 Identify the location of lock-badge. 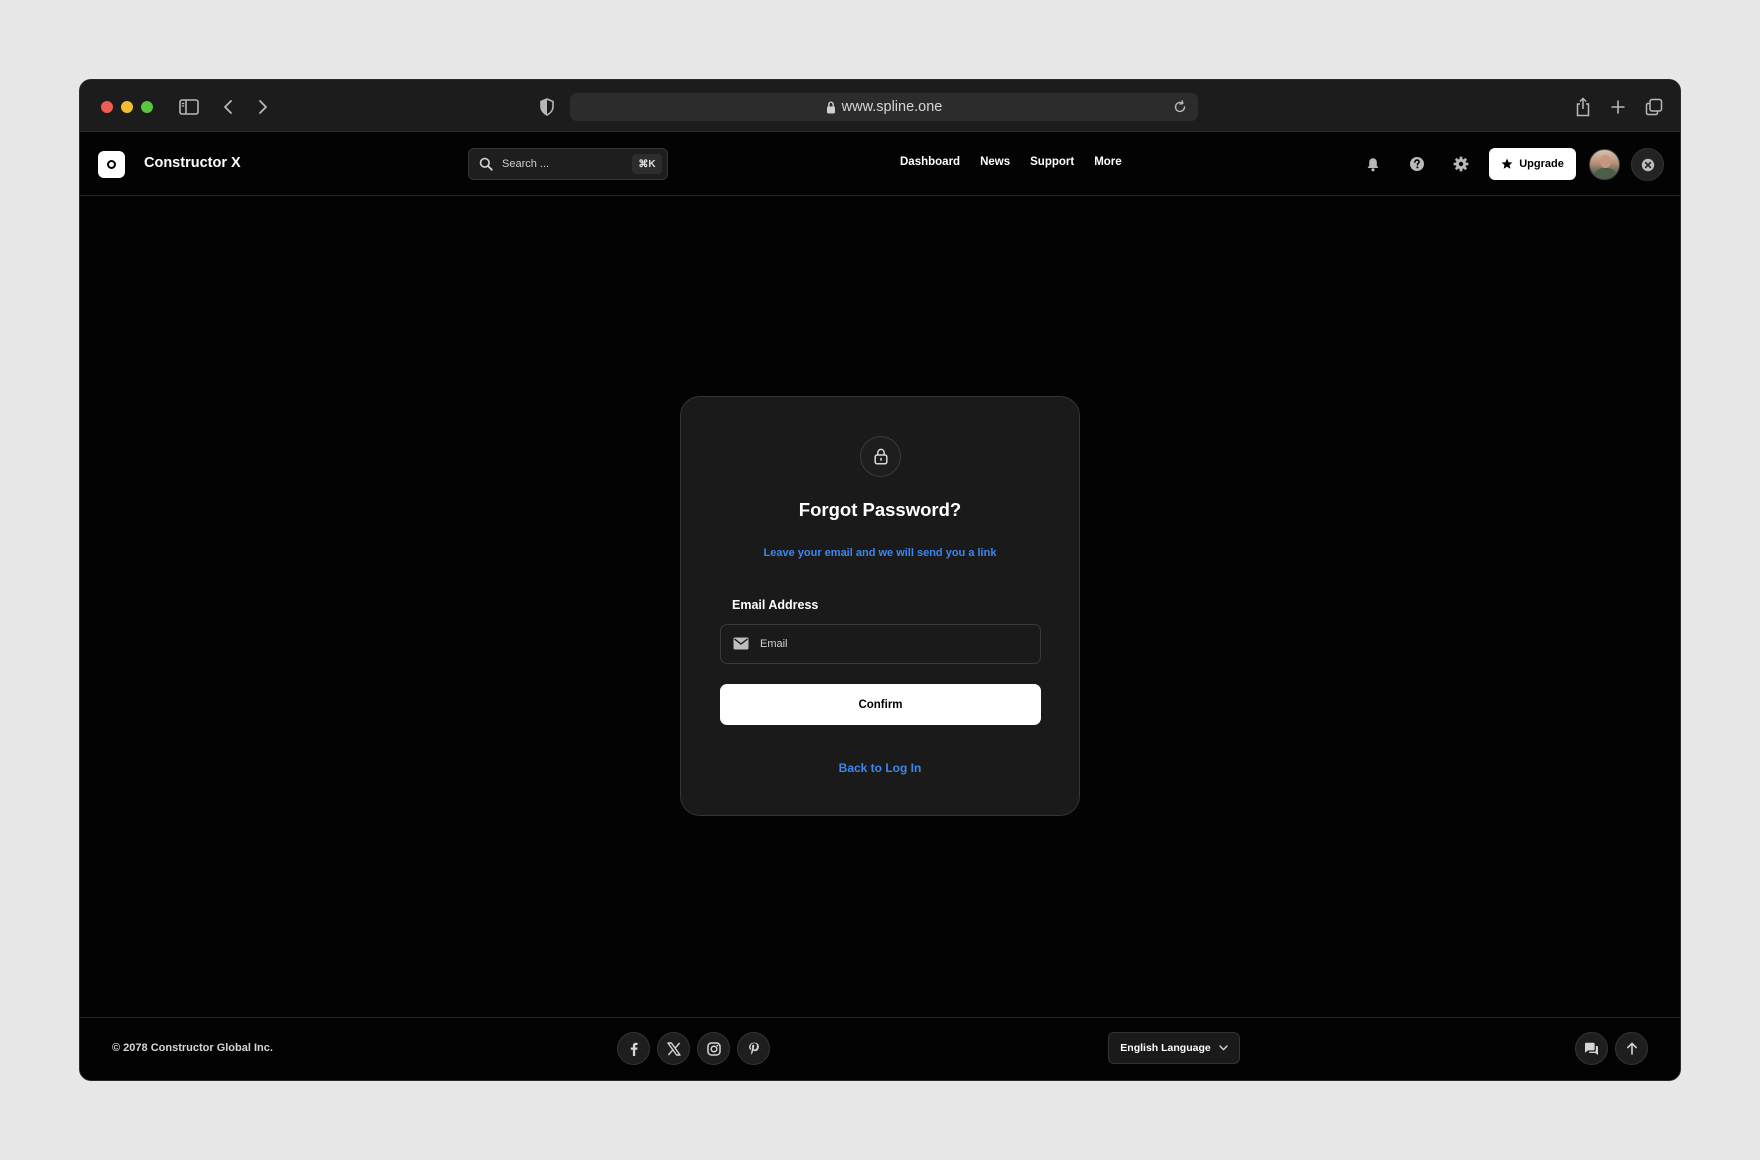
(880, 456).